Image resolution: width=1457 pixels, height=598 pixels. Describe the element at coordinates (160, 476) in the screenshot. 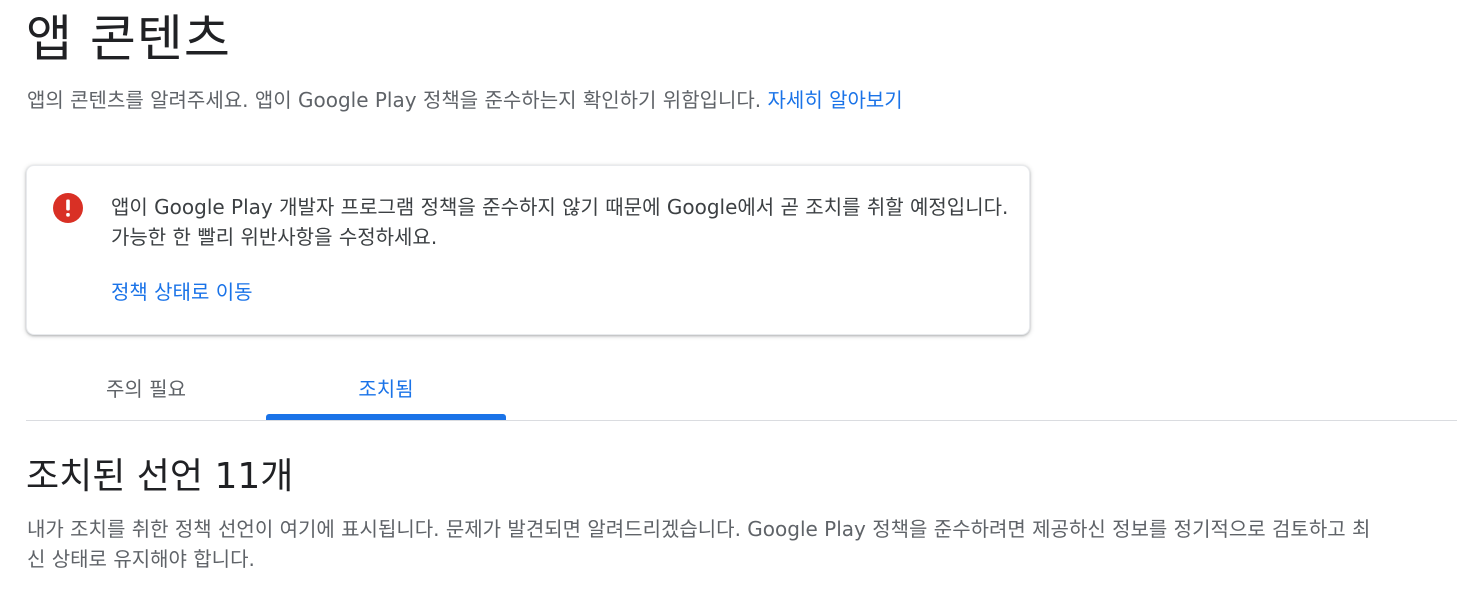

I see `section-title: 조치된 선언 11개` at that location.